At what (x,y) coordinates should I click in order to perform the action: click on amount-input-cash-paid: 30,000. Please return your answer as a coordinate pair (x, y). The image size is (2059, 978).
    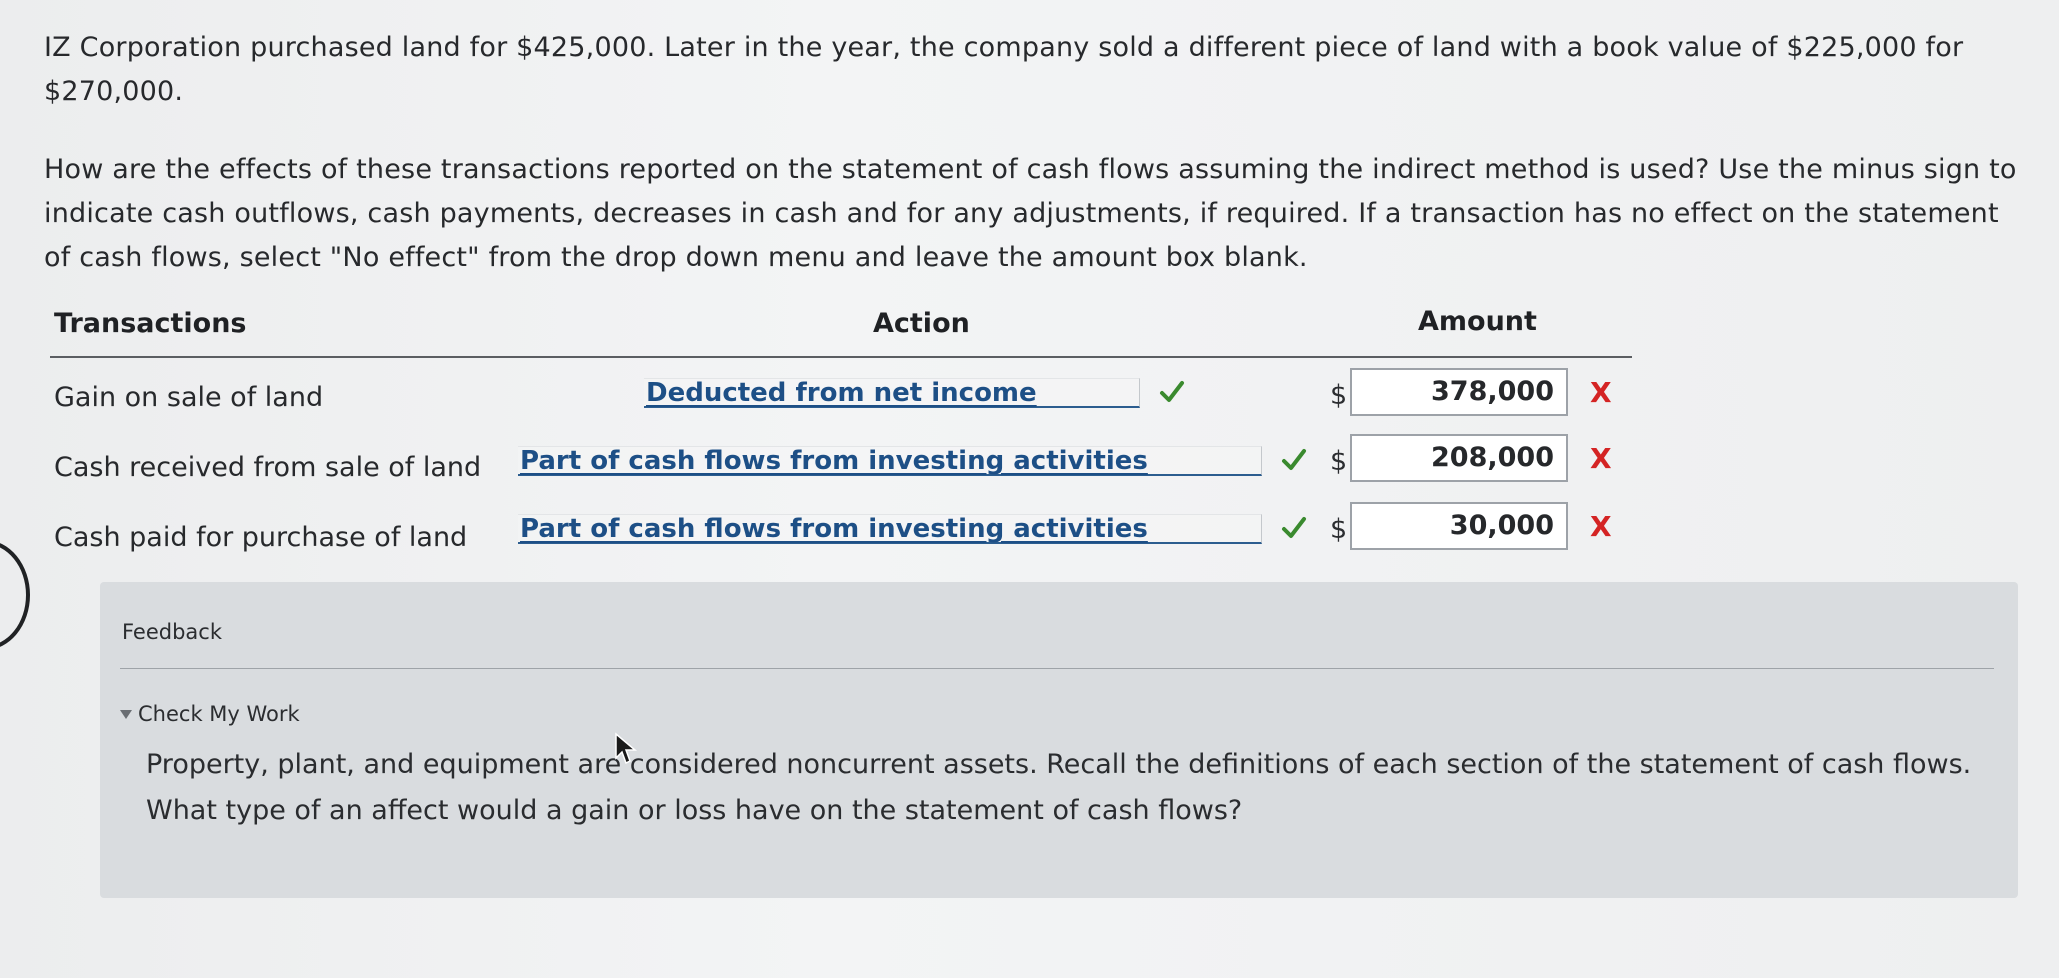
    Looking at the image, I should click on (1459, 526).